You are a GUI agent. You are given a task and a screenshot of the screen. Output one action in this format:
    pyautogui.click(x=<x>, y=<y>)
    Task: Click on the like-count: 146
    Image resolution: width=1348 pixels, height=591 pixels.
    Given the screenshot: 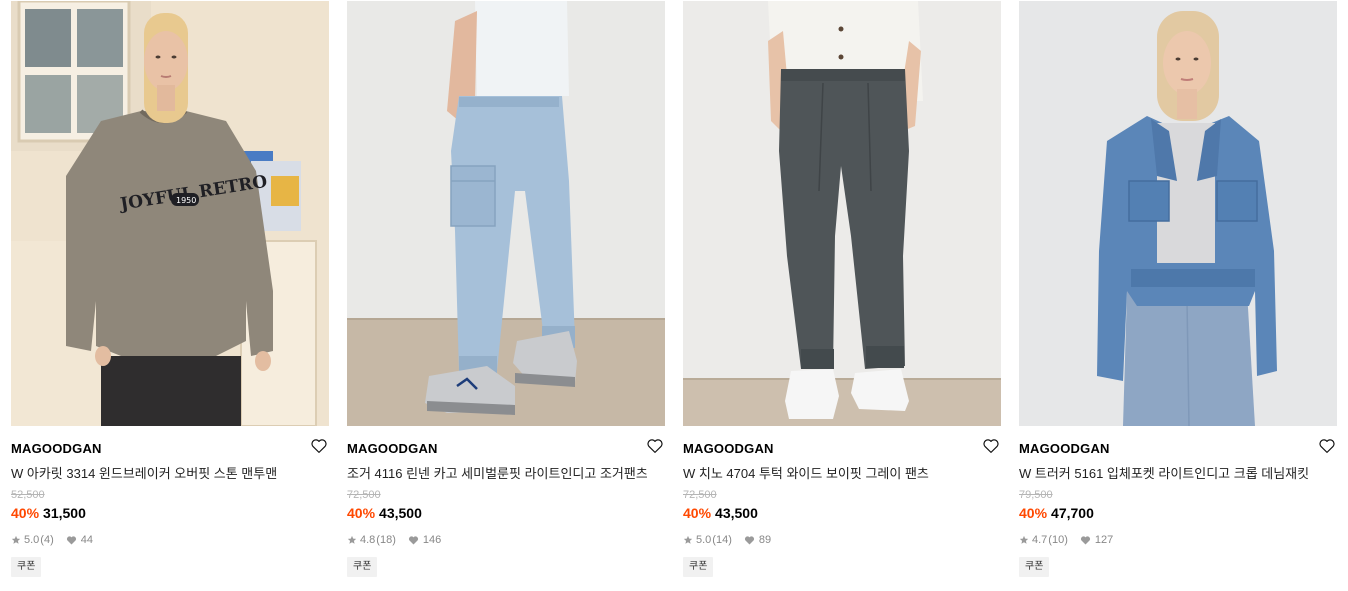 What is the action you would take?
    pyautogui.click(x=432, y=540)
    